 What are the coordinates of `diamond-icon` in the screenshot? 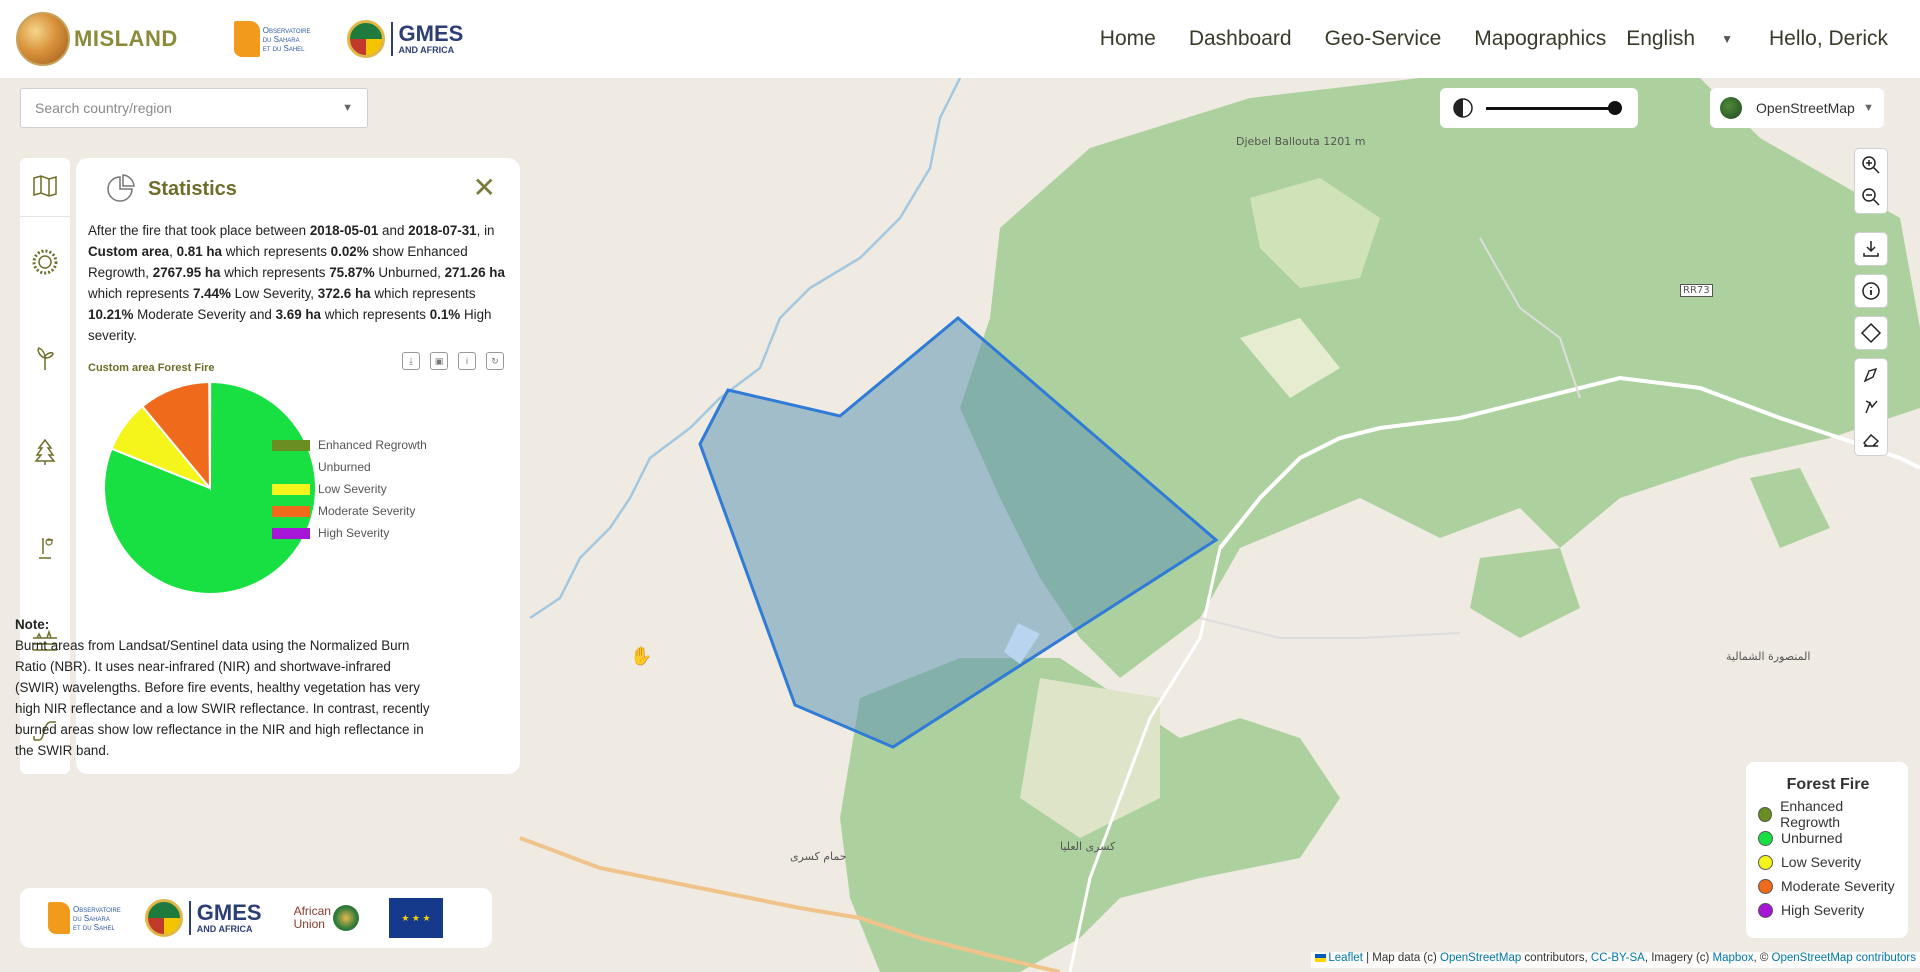 It's located at (1871, 333).